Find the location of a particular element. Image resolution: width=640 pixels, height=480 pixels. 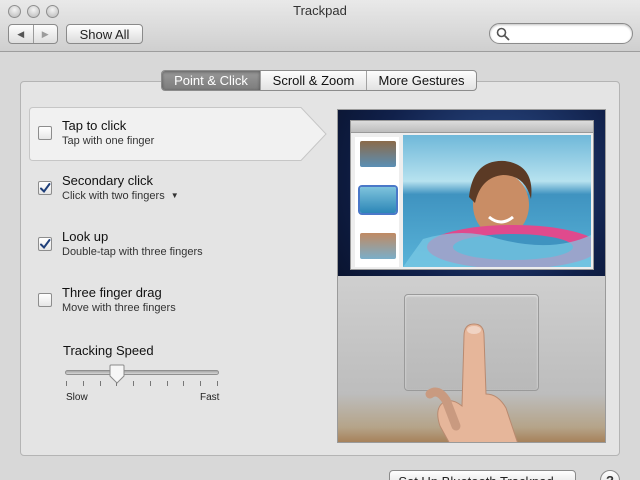

option-title: Look up is located at coordinates (85, 236).